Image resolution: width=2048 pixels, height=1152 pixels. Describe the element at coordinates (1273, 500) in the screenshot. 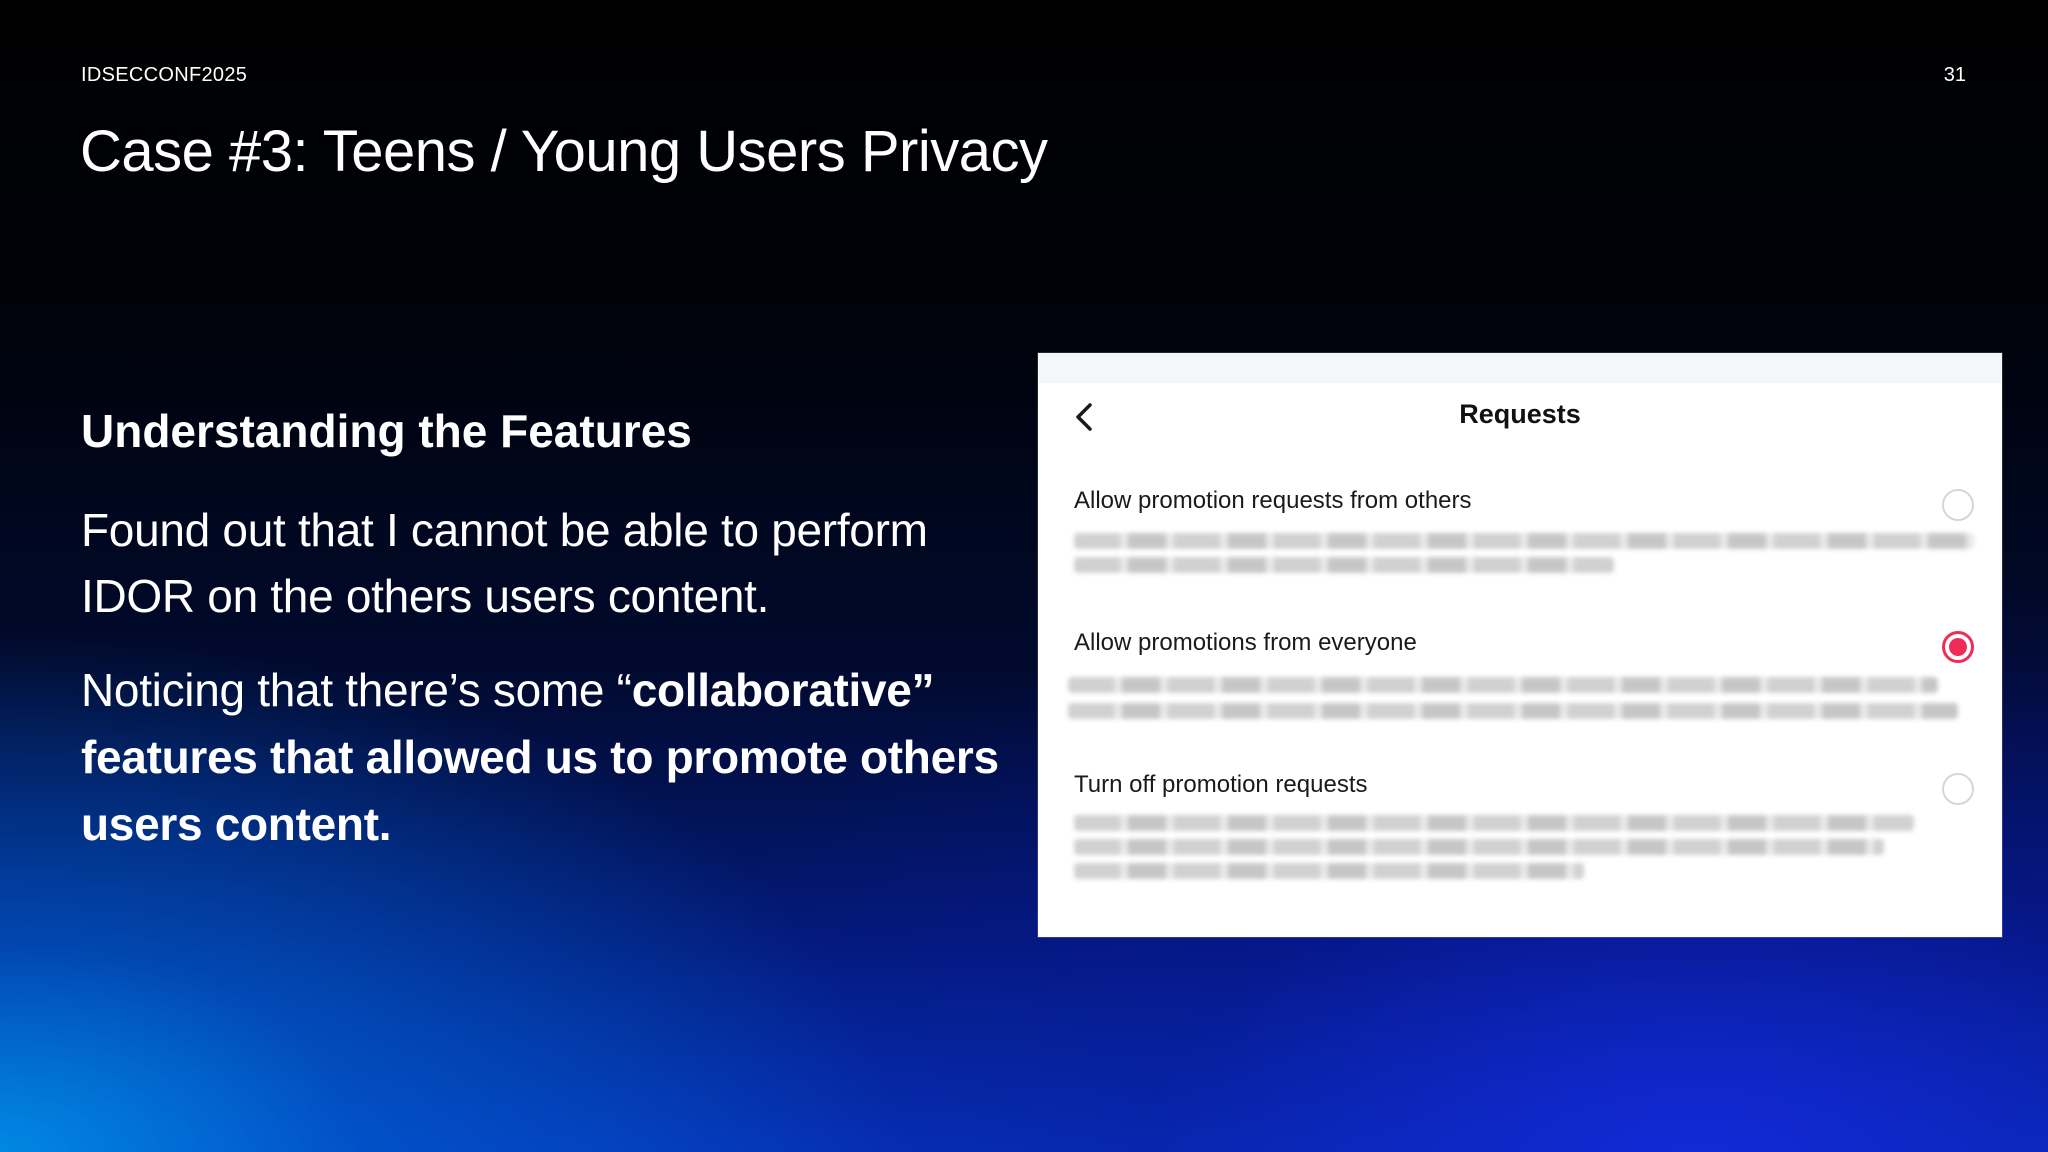

I see `option-label: Allow promotion requests from others` at that location.